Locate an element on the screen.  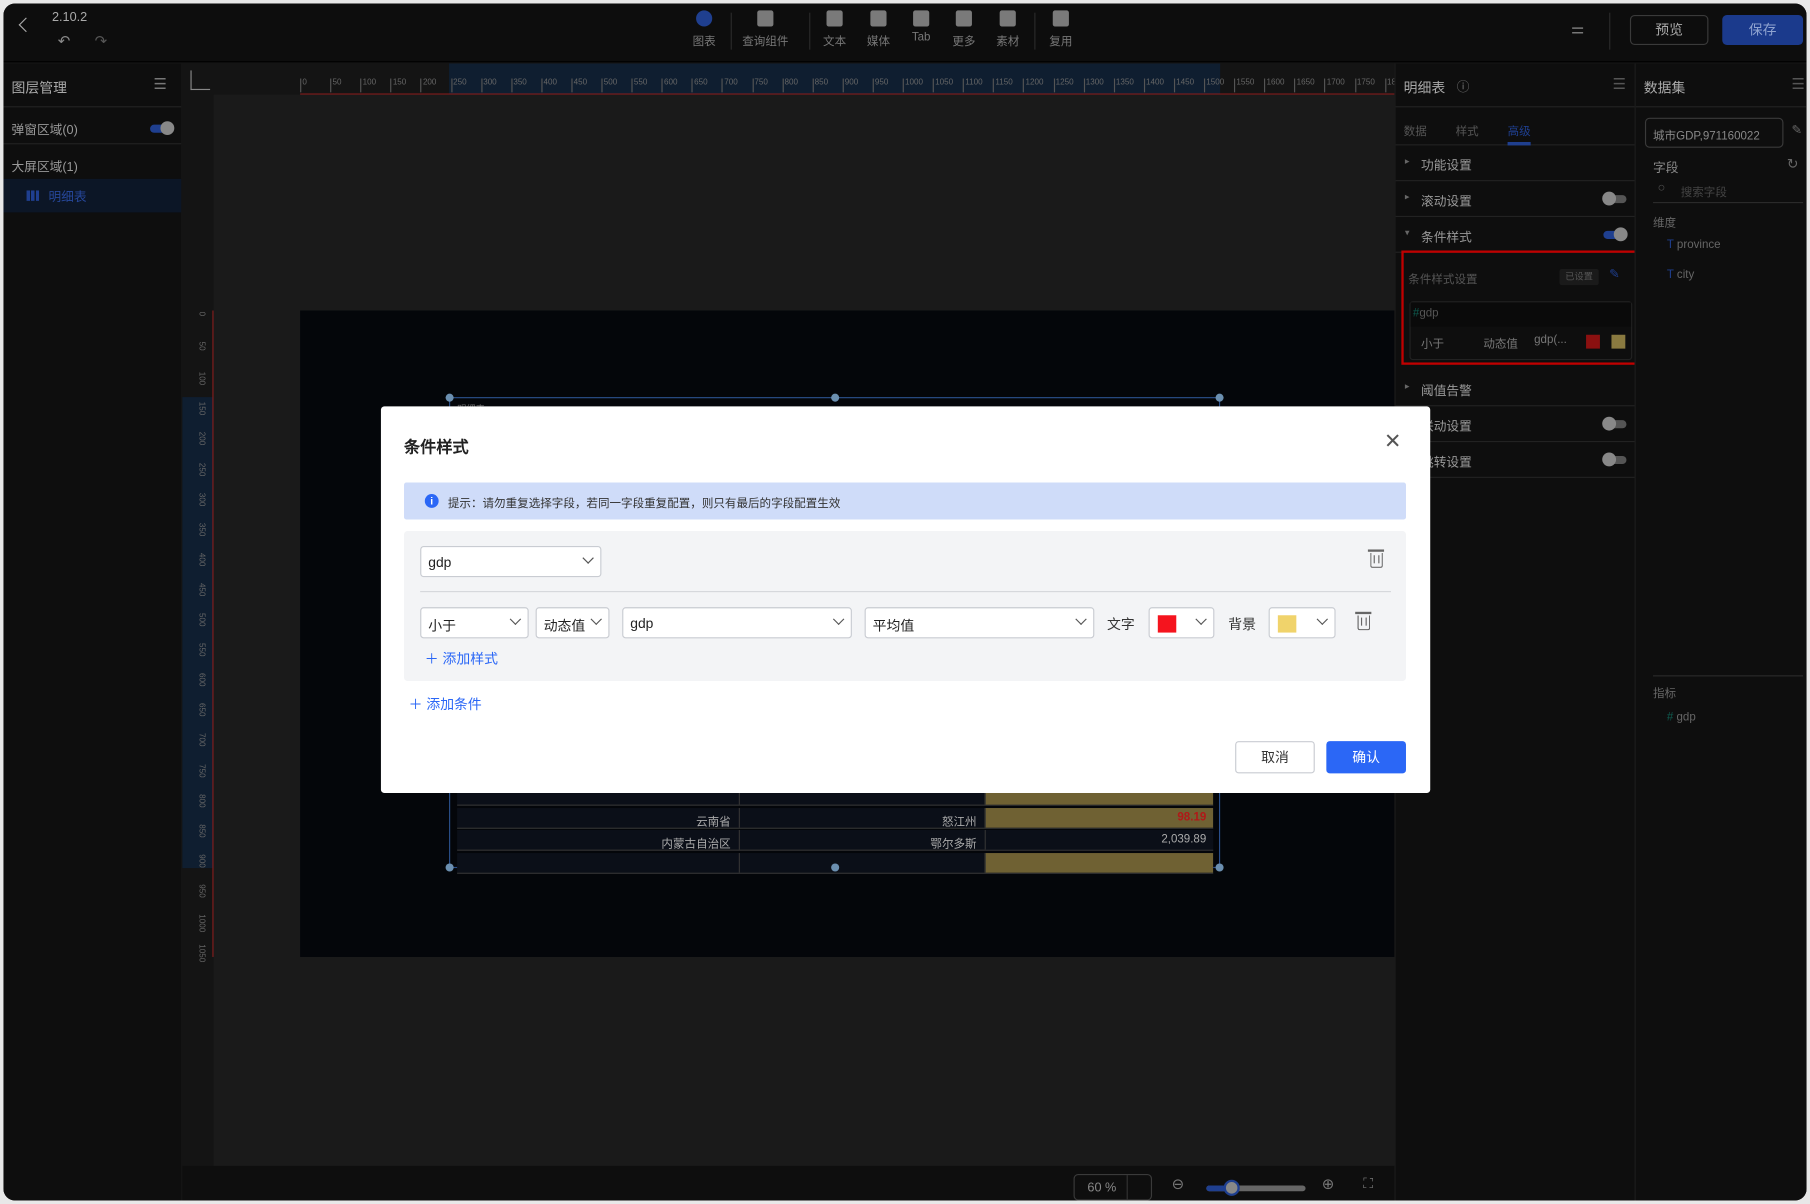
ruler-corner-icon is located at coordinates (200, 80).